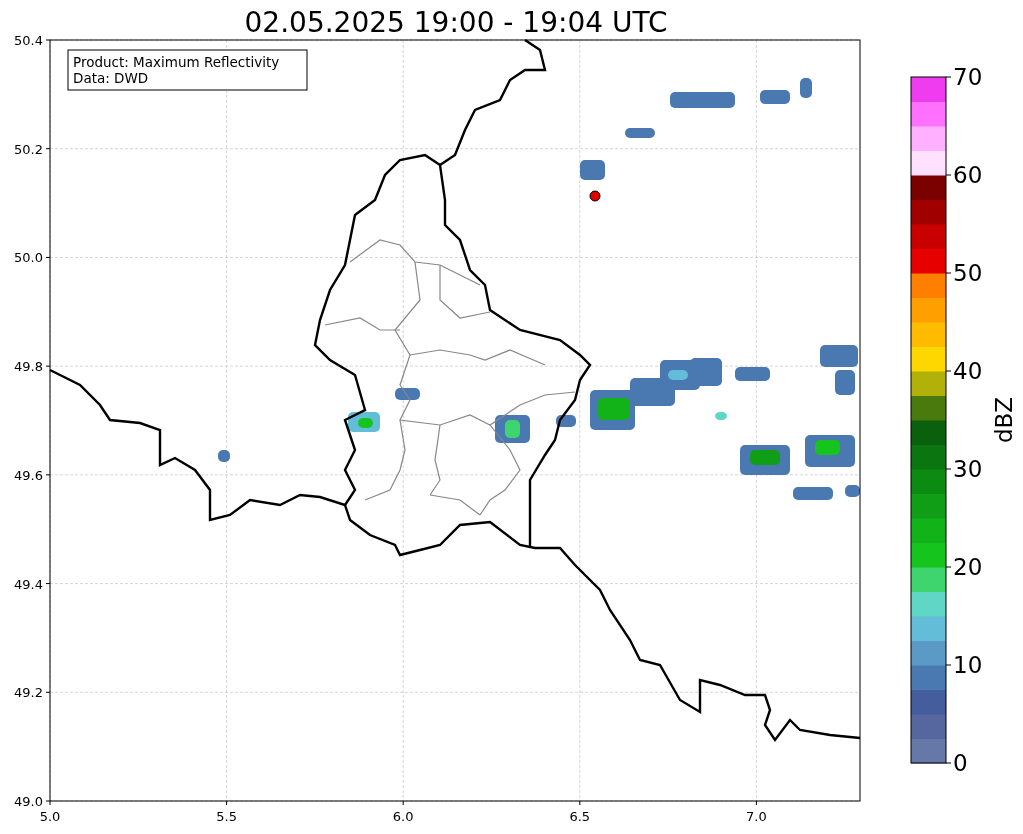  What do you see at coordinates (968, 371) in the screenshot?
I see `colorbar-tick-label: 40` at bounding box center [968, 371].